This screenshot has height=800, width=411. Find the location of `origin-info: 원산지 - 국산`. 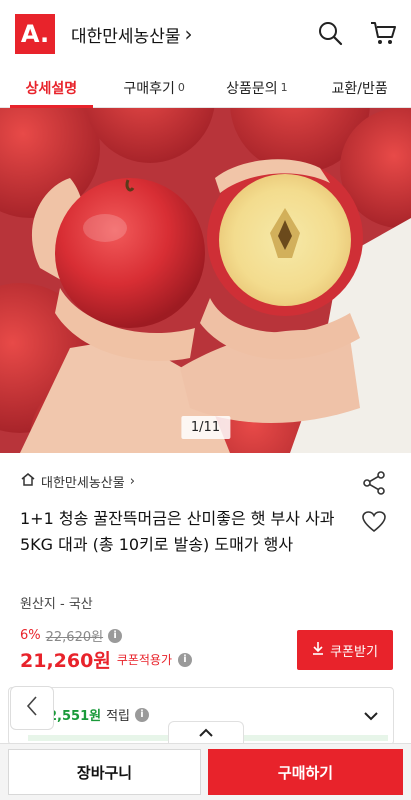

origin-info: 원산지 - 국산 is located at coordinates (56, 604).